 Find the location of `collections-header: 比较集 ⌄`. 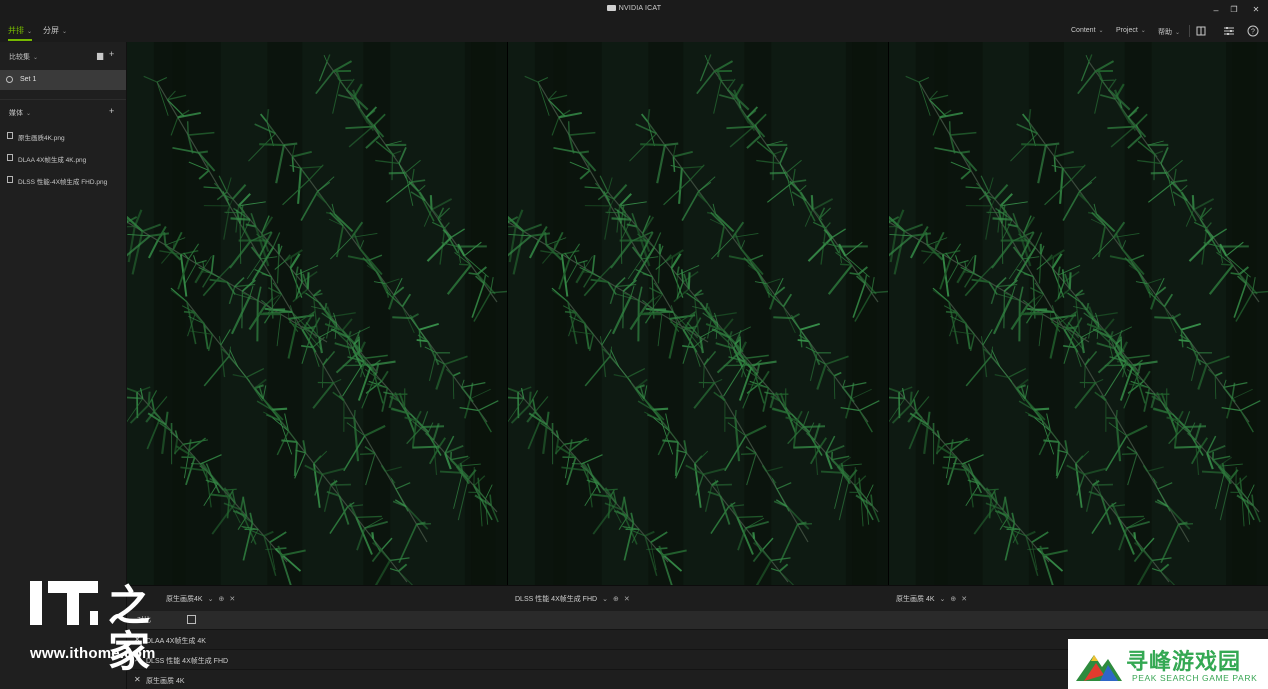

collections-header: 比较集 ⌄ is located at coordinates (23, 57).